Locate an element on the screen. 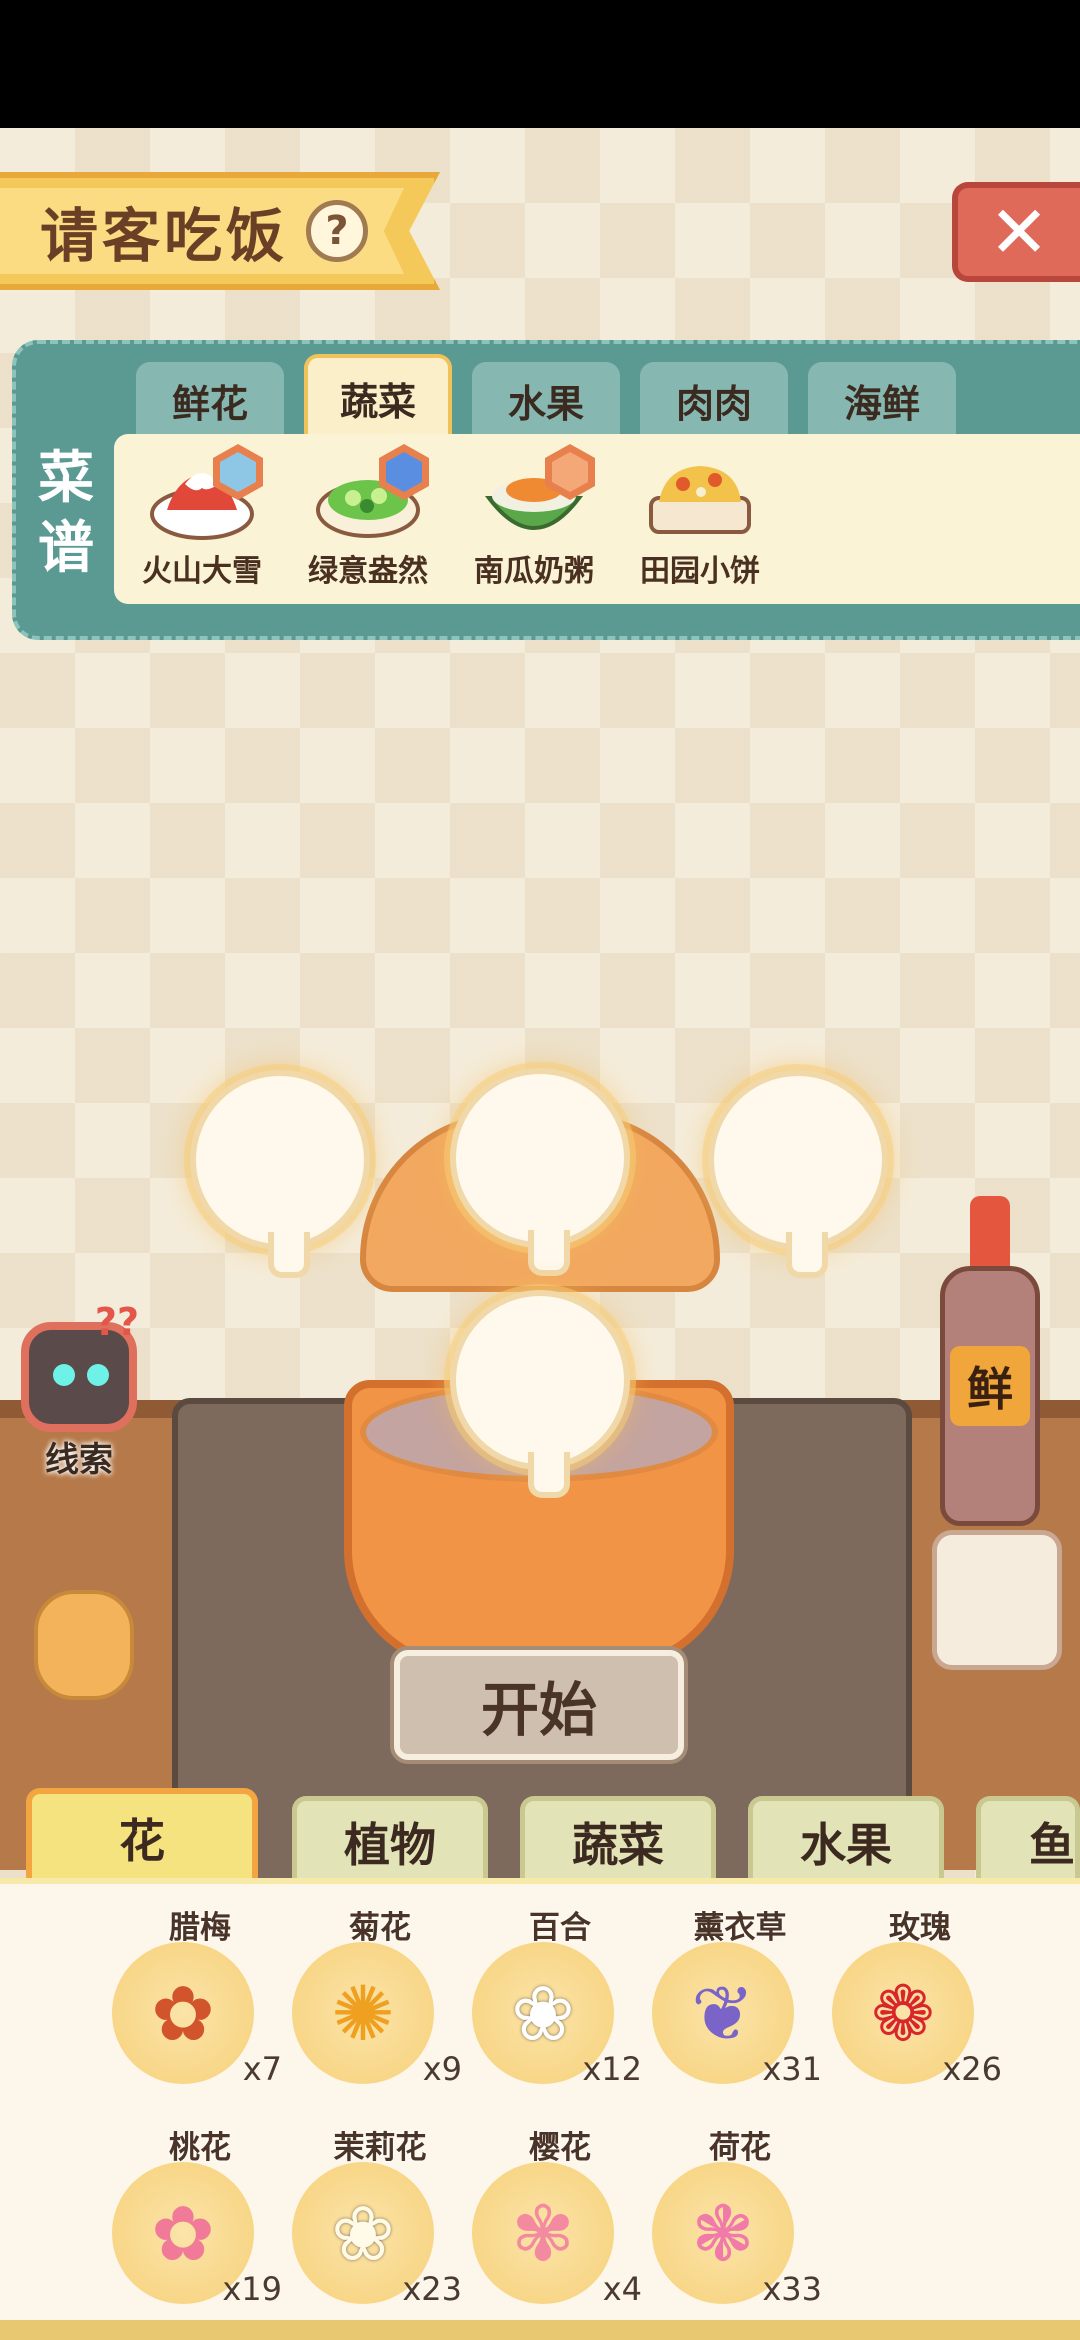 The width and height of the screenshot is (1080, 2340). ingredient-name: 菊花 is located at coordinates (380, 1928).